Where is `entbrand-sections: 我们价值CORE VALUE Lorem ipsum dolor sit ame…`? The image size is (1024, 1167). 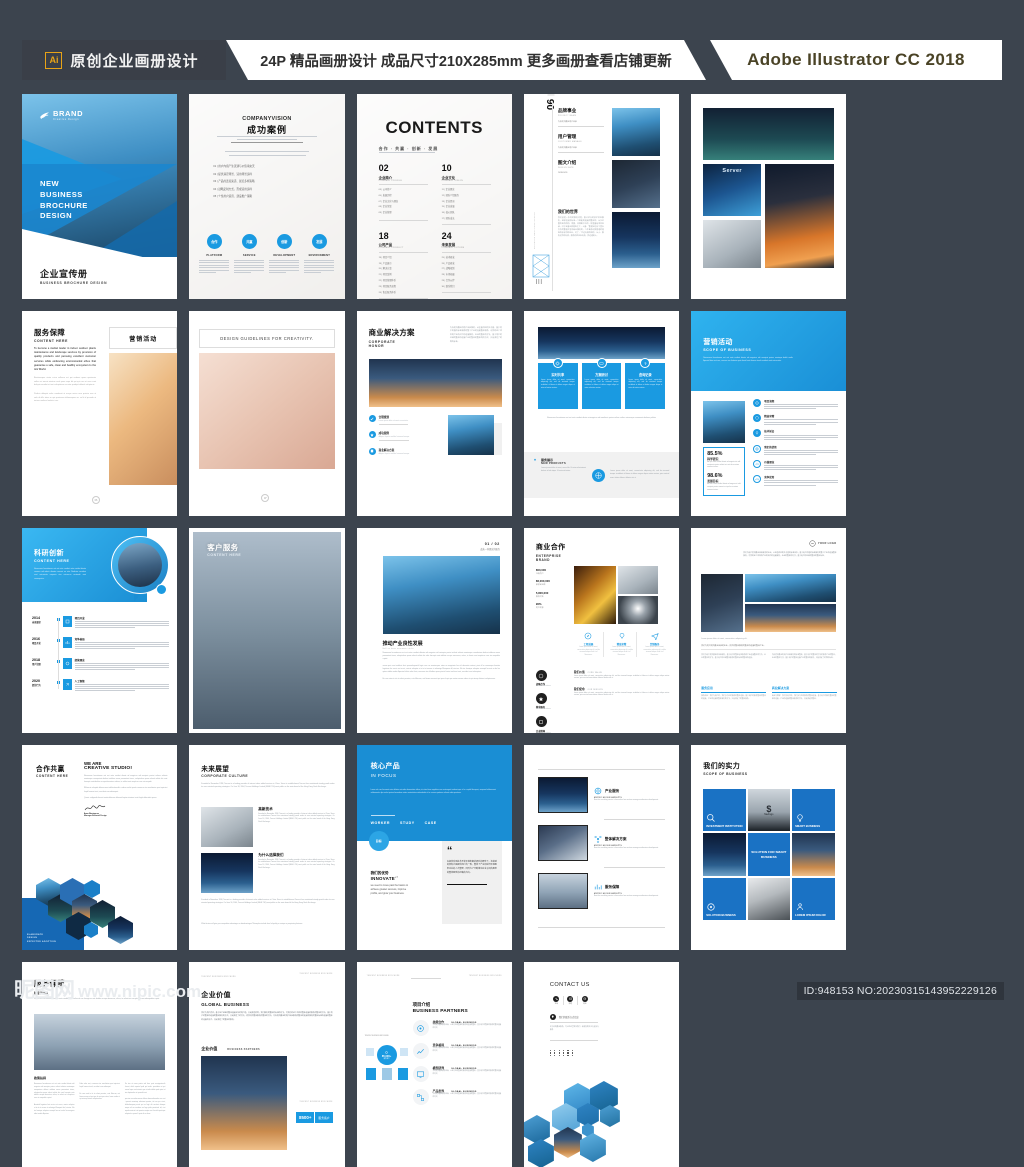
entbrand-sections: 我们价值CORE VALUE Lorem ipsum dolor sit ame… is located at coordinates (621, 684).